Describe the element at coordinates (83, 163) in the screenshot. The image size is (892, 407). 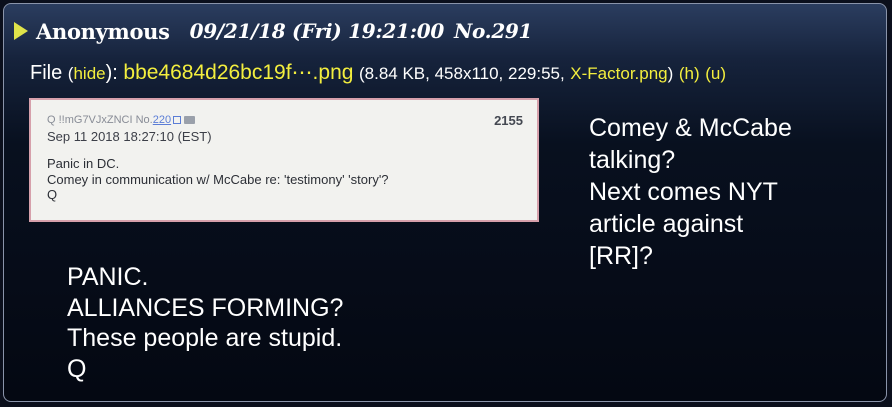
I see `thumbnail-line-1: Panic in DC.` at that location.